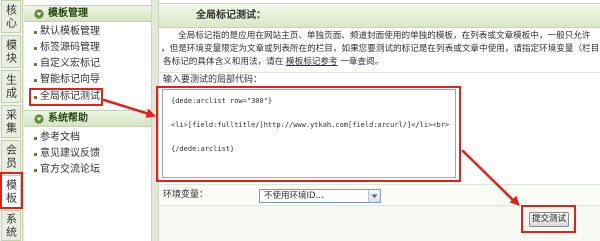 The width and height of the screenshot is (600, 241). Describe the element at coordinates (225, 62) in the screenshot. I see `description-text: 各标记的具体含义和用法，请在` at that location.